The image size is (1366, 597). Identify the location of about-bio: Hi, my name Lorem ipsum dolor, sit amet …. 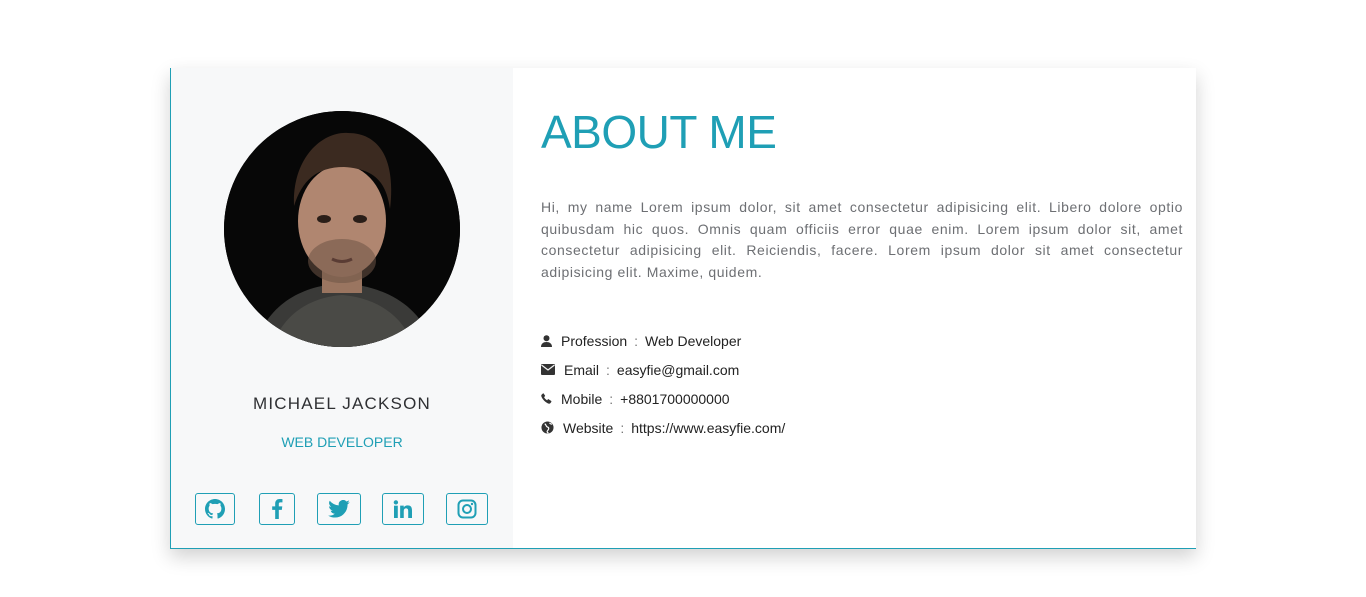
(862, 239).